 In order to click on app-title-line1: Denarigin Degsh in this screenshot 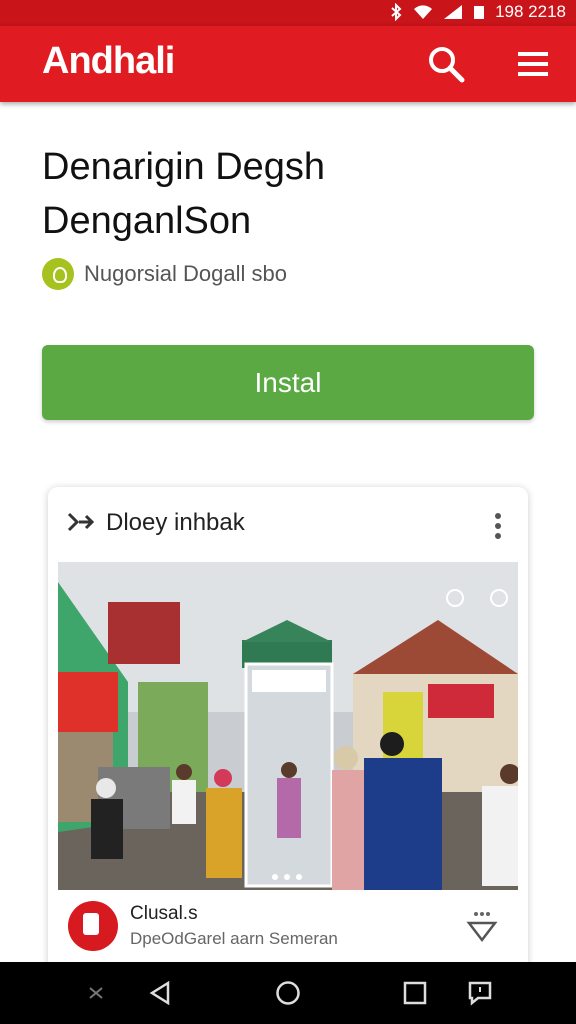, I will do `click(184, 167)`.